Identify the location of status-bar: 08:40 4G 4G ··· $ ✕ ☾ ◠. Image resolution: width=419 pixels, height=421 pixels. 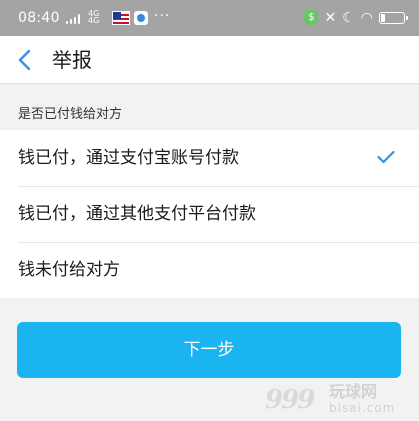
(209, 18).